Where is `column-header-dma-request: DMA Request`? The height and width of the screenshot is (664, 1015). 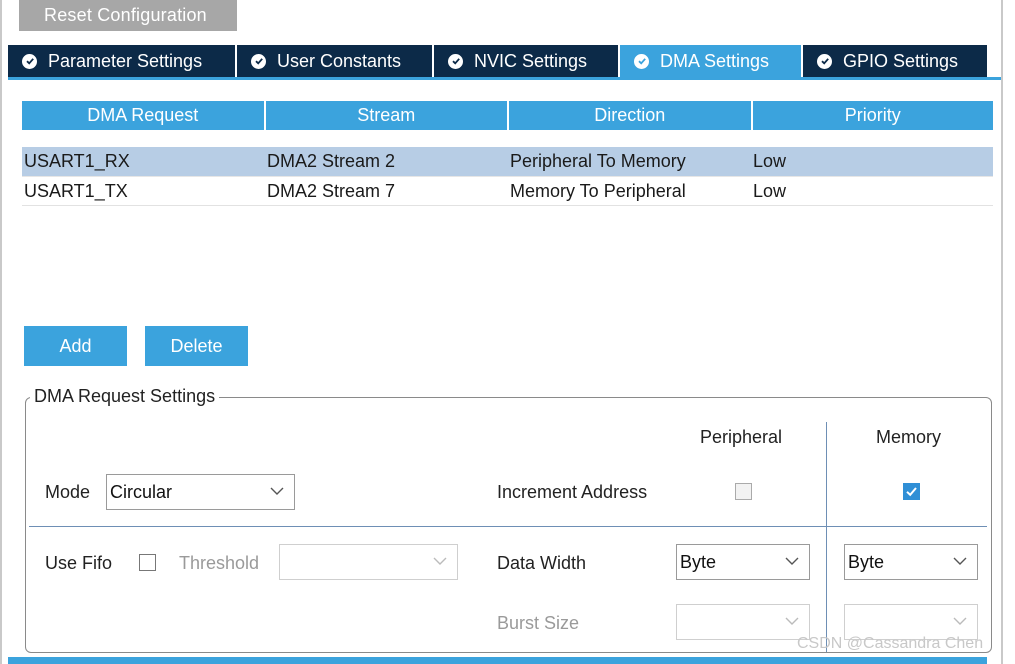
column-header-dma-request: DMA Request is located at coordinates (143, 115).